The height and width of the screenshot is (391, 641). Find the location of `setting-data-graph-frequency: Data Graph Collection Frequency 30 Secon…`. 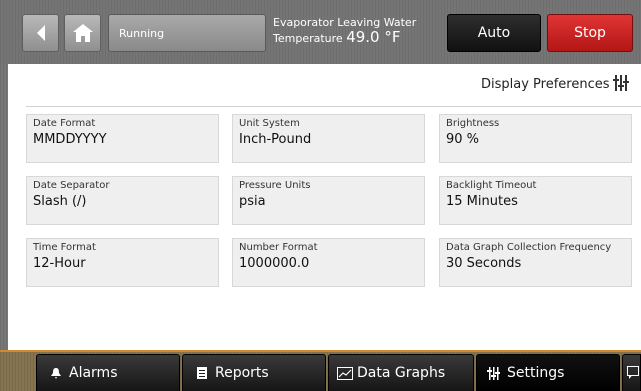

setting-data-graph-frequency: Data Graph Collection Frequency 30 Secon… is located at coordinates (535, 262).